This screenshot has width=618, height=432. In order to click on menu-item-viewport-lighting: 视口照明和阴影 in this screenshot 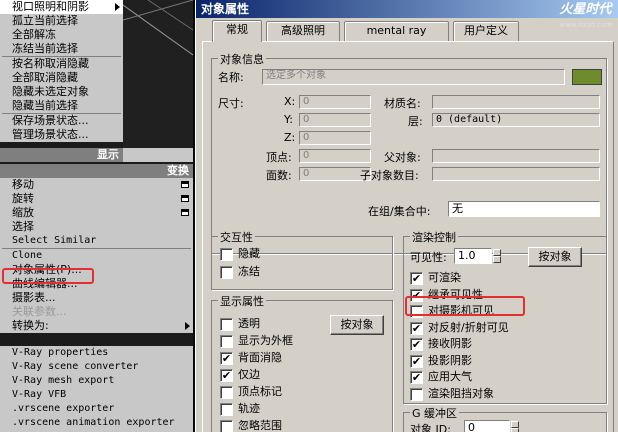, I will do `click(61, 7)`.